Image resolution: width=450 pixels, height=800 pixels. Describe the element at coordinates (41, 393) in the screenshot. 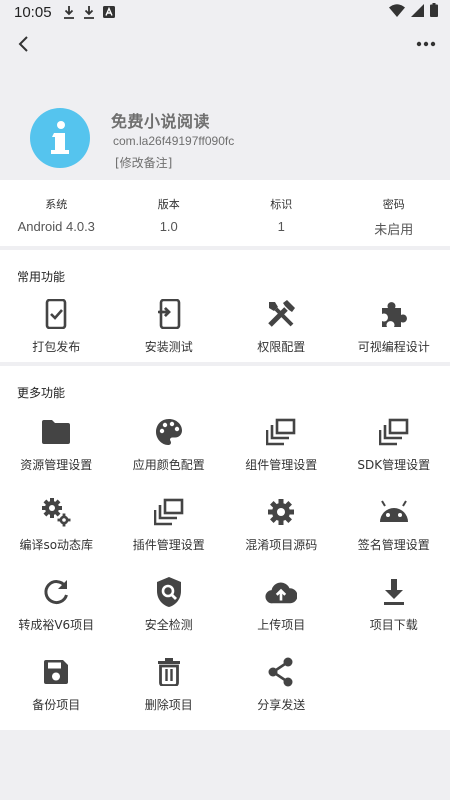

I see `section-title: 更多功能` at that location.